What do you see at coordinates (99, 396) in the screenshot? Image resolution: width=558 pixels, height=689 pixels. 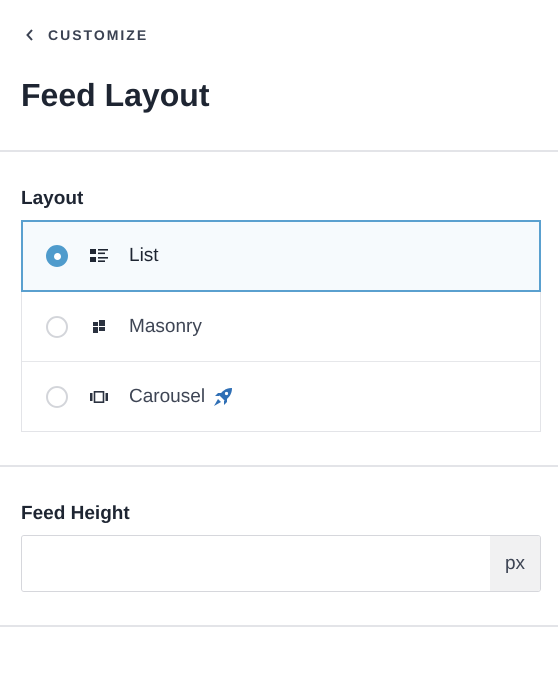 I see `carousel-layout-icon` at bounding box center [99, 396].